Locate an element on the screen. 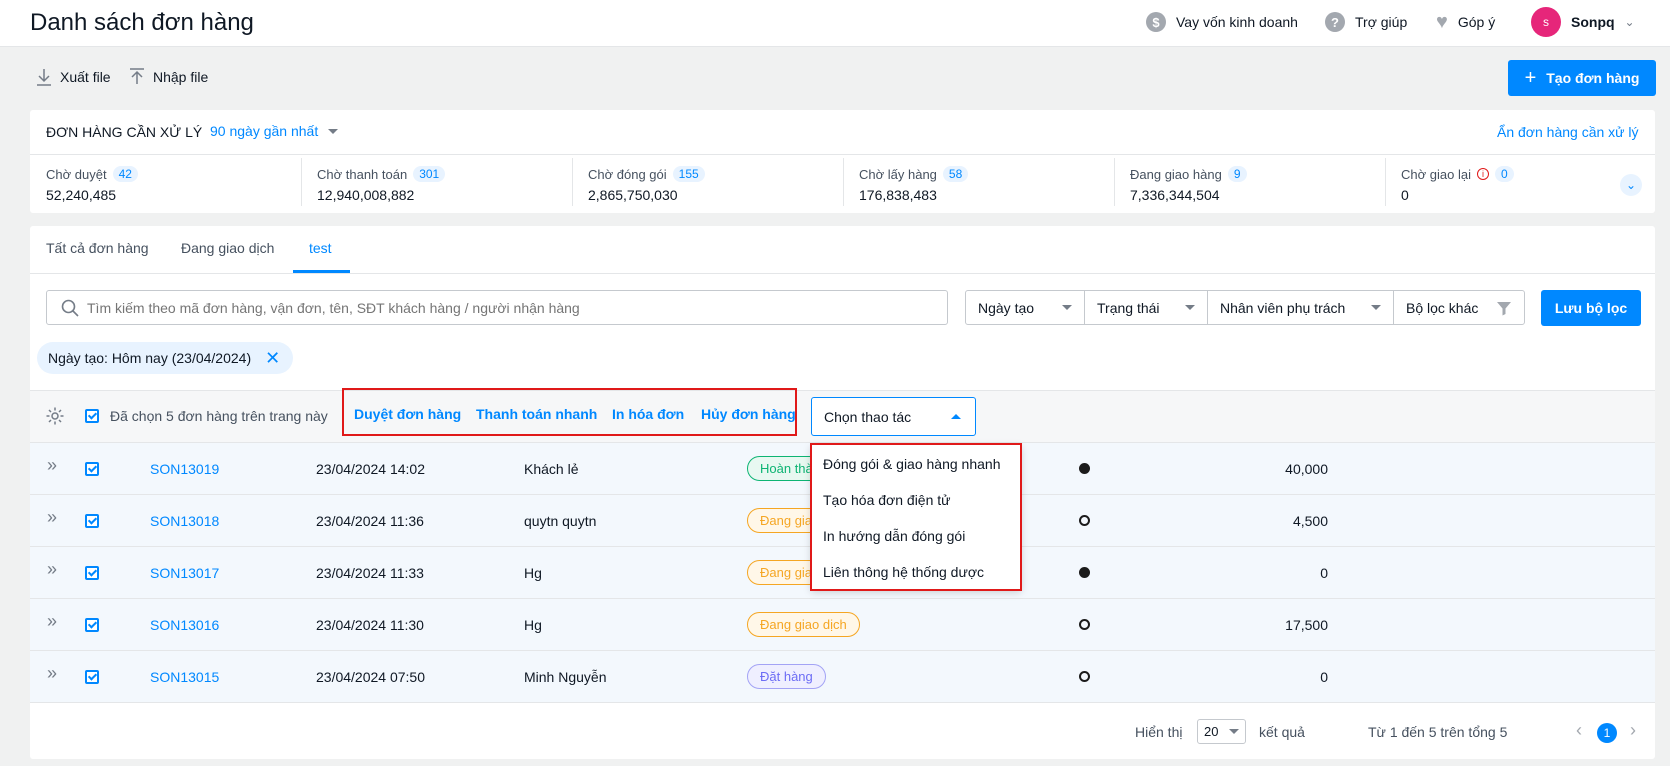  search-box is located at coordinates (497, 307).